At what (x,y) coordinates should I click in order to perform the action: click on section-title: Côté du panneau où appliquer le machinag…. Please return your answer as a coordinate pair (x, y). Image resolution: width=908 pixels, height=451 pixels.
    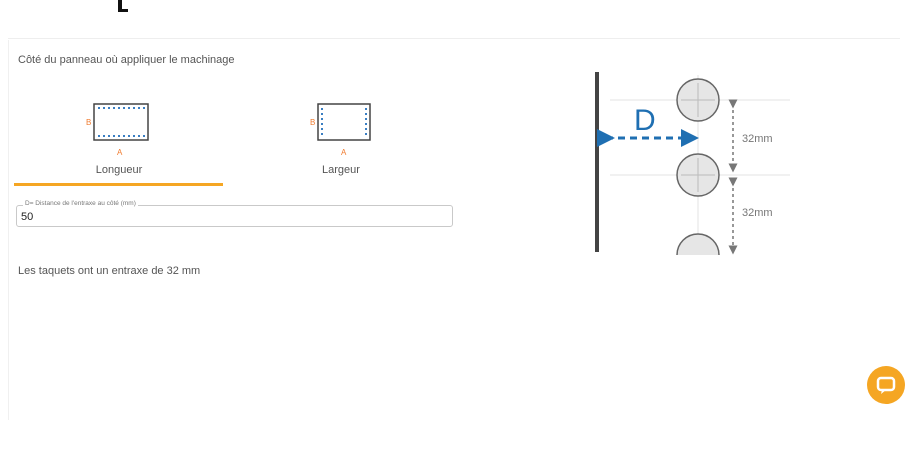
    Looking at the image, I should click on (126, 60).